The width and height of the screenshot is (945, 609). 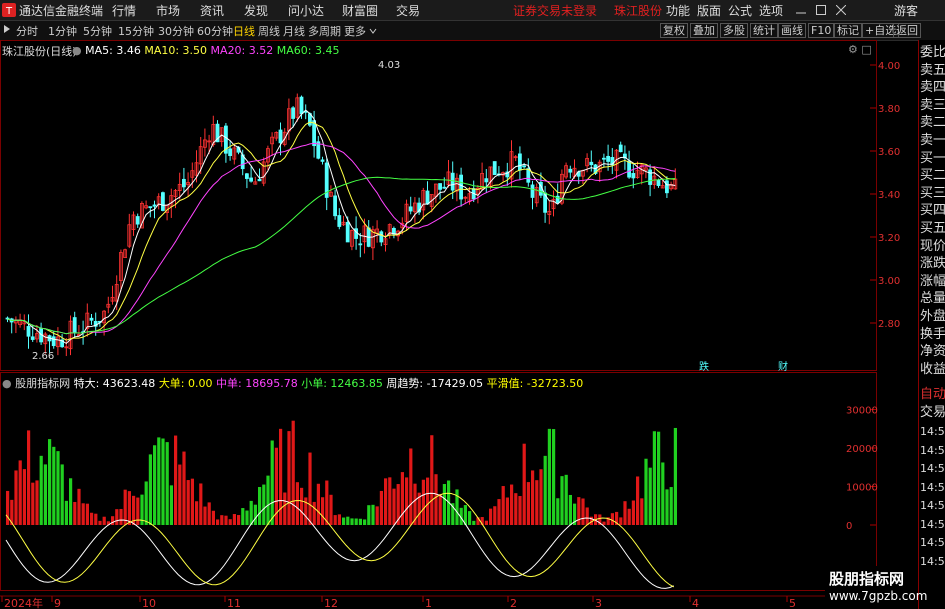 I want to click on menu-discover: 发现, so click(x=256, y=10).